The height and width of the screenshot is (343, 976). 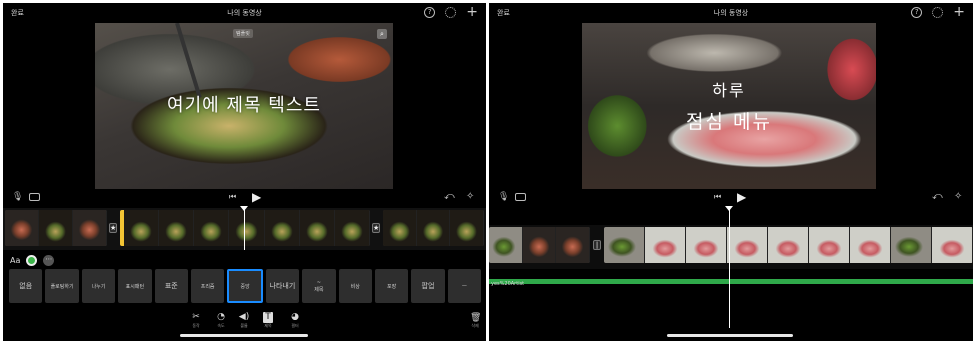 What do you see at coordinates (295, 325) in the screenshot?
I see `tool-label: 필터` at bounding box center [295, 325].